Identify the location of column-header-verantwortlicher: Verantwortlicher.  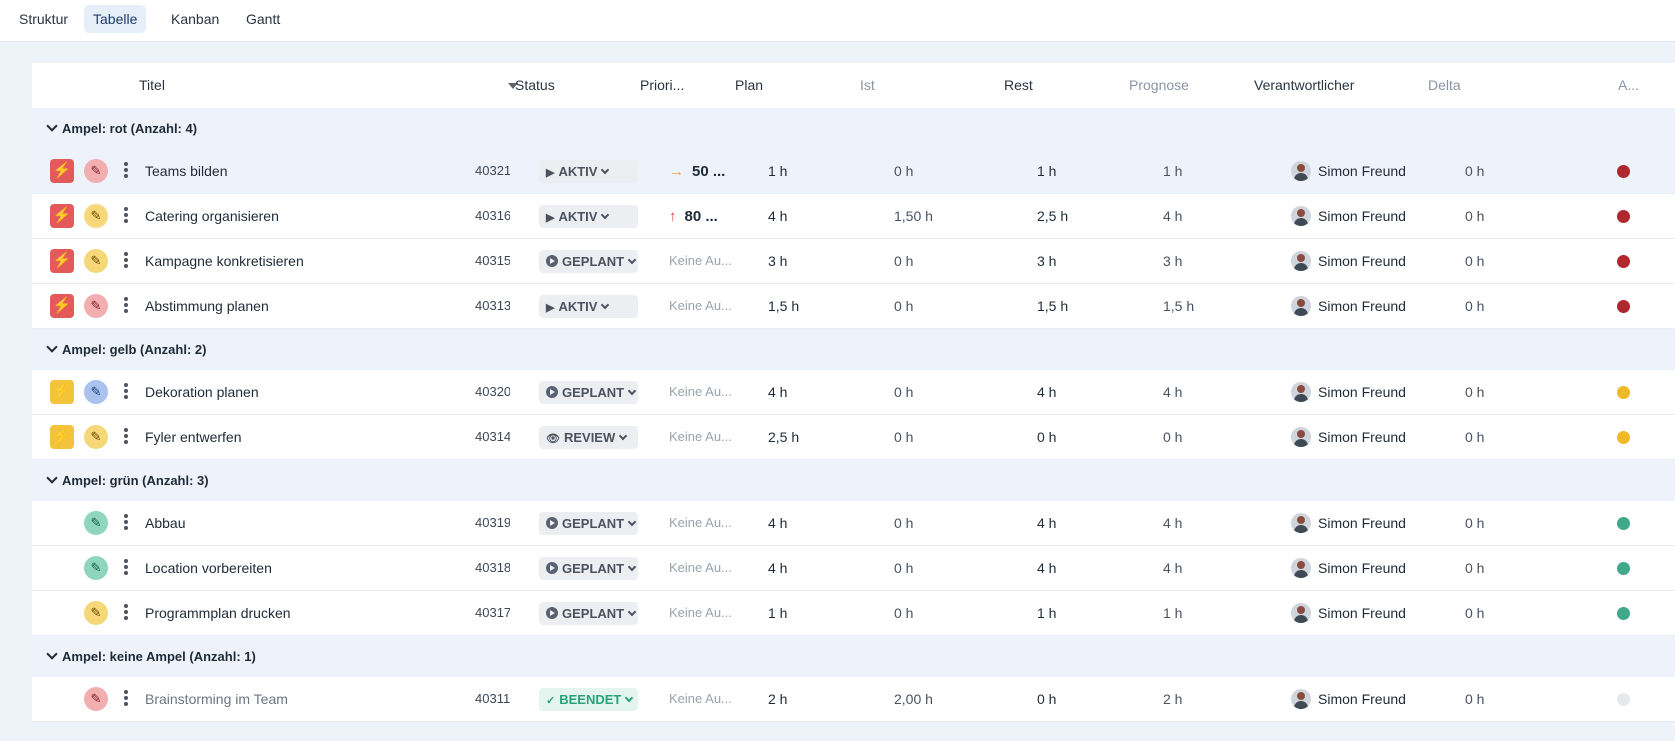
(1334, 85).